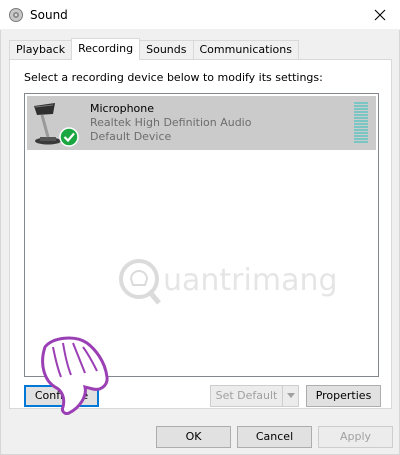 Image resolution: width=400 pixels, height=455 pixels. I want to click on chevron-down-icon, so click(290, 395).